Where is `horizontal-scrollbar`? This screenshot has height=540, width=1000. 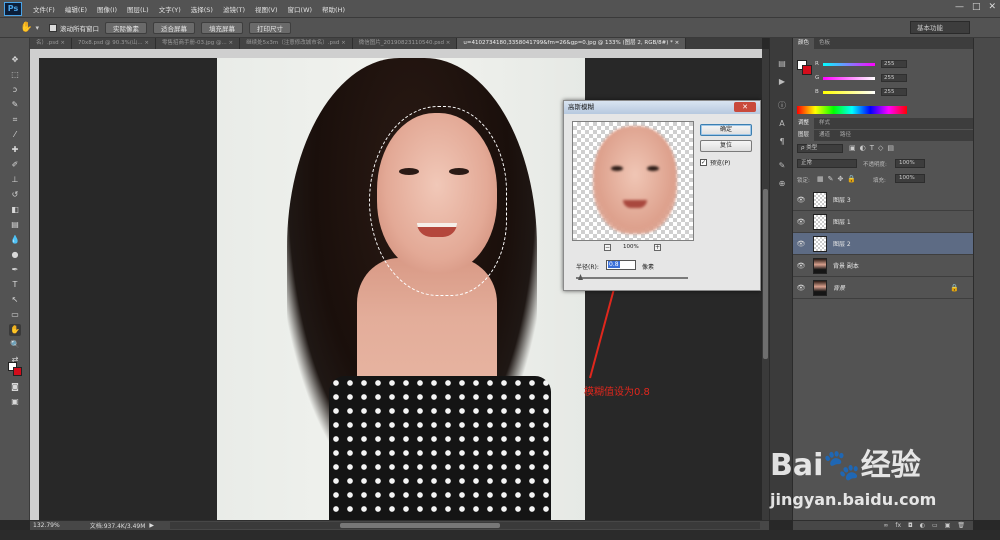
horizontal-scrollbar is located at coordinates (465, 525).